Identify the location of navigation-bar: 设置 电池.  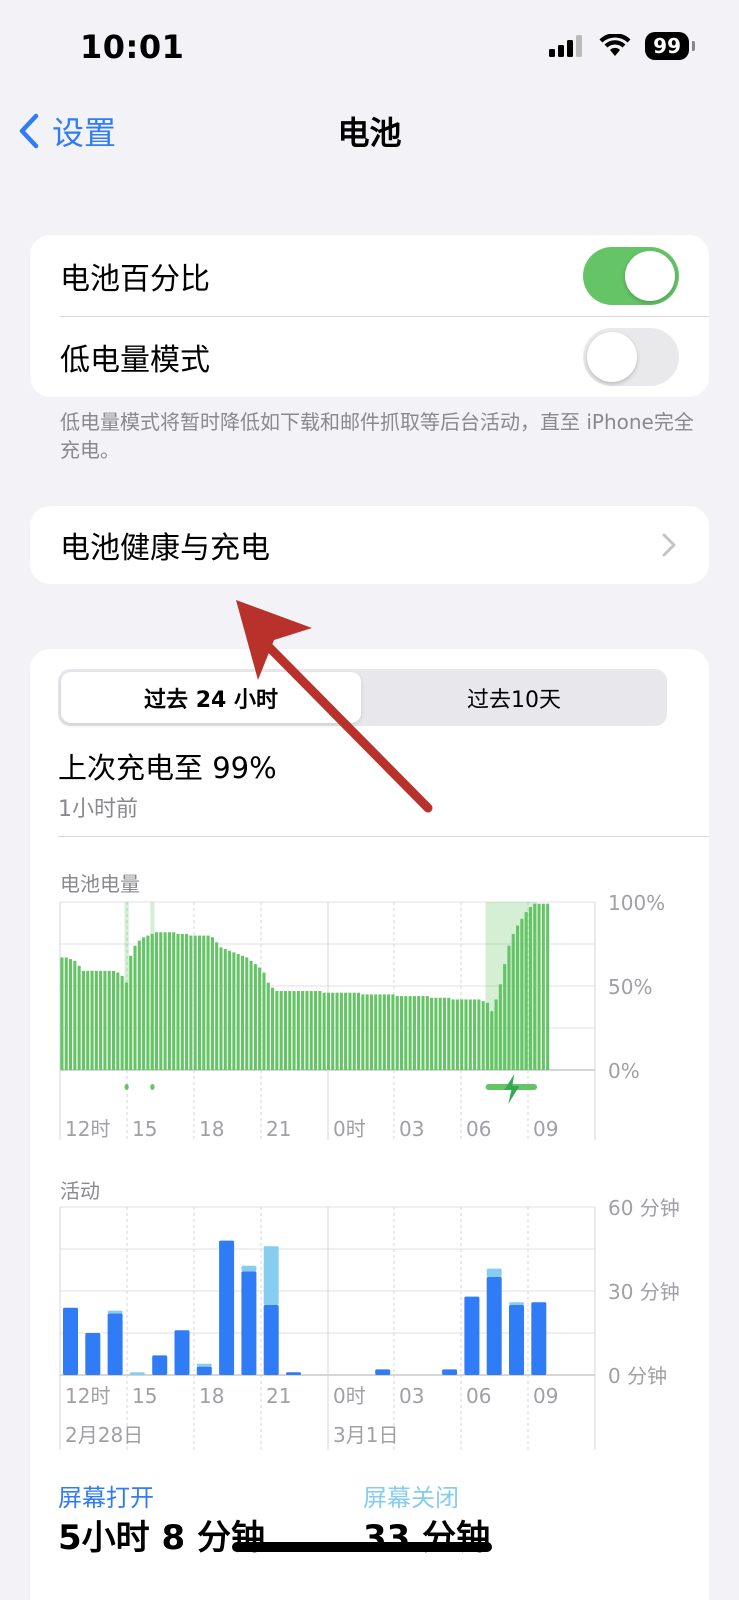
(369, 130).